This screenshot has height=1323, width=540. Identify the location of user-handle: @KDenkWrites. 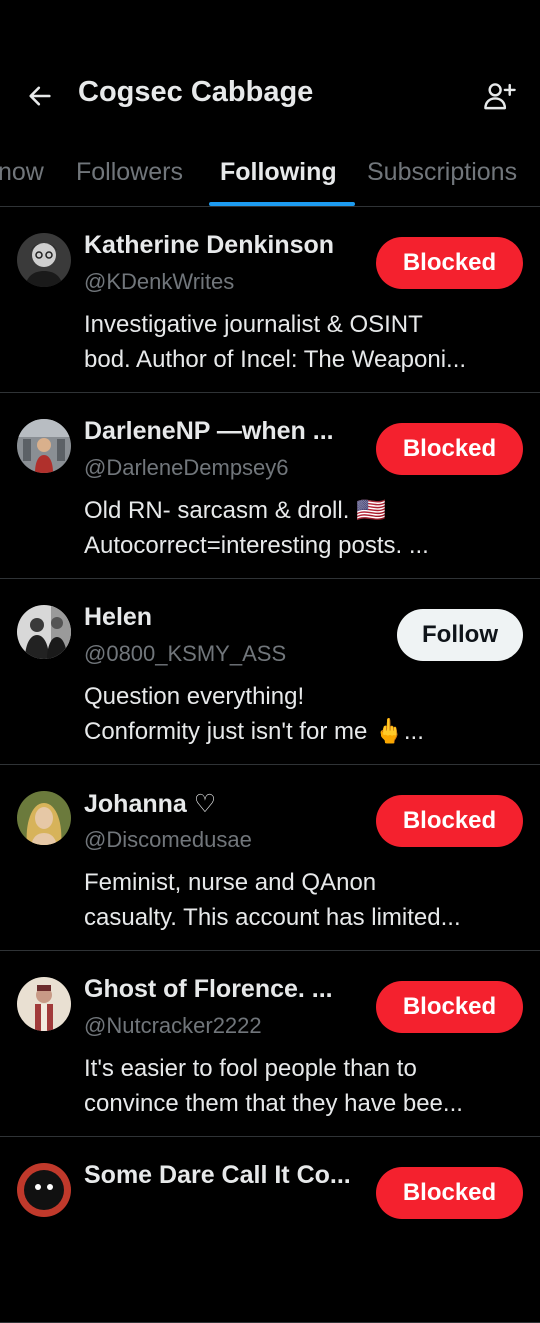
(159, 281).